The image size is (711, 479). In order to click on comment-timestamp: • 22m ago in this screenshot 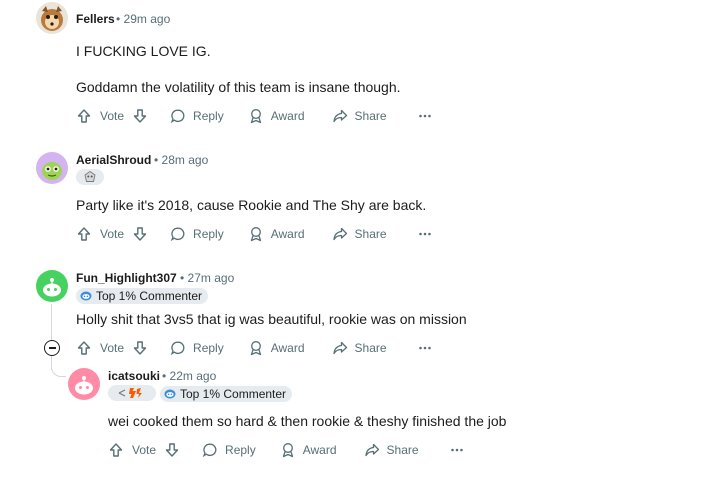, I will do `click(189, 376)`.